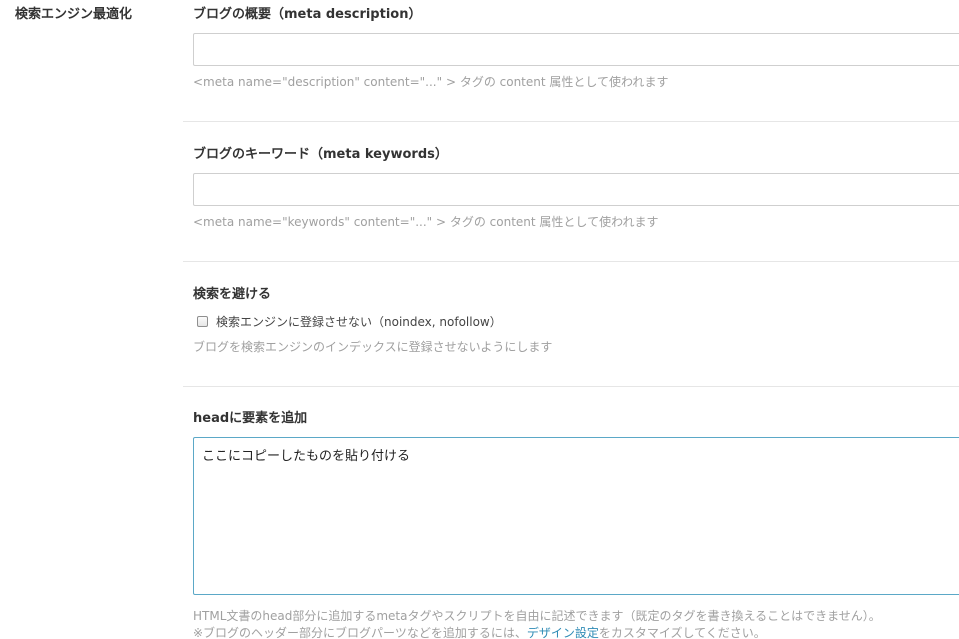 This screenshot has width=959, height=639. Describe the element at coordinates (320, 154) in the screenshot. I see `keywords-title: ブログのキーワード（meta keywords）` at that location.